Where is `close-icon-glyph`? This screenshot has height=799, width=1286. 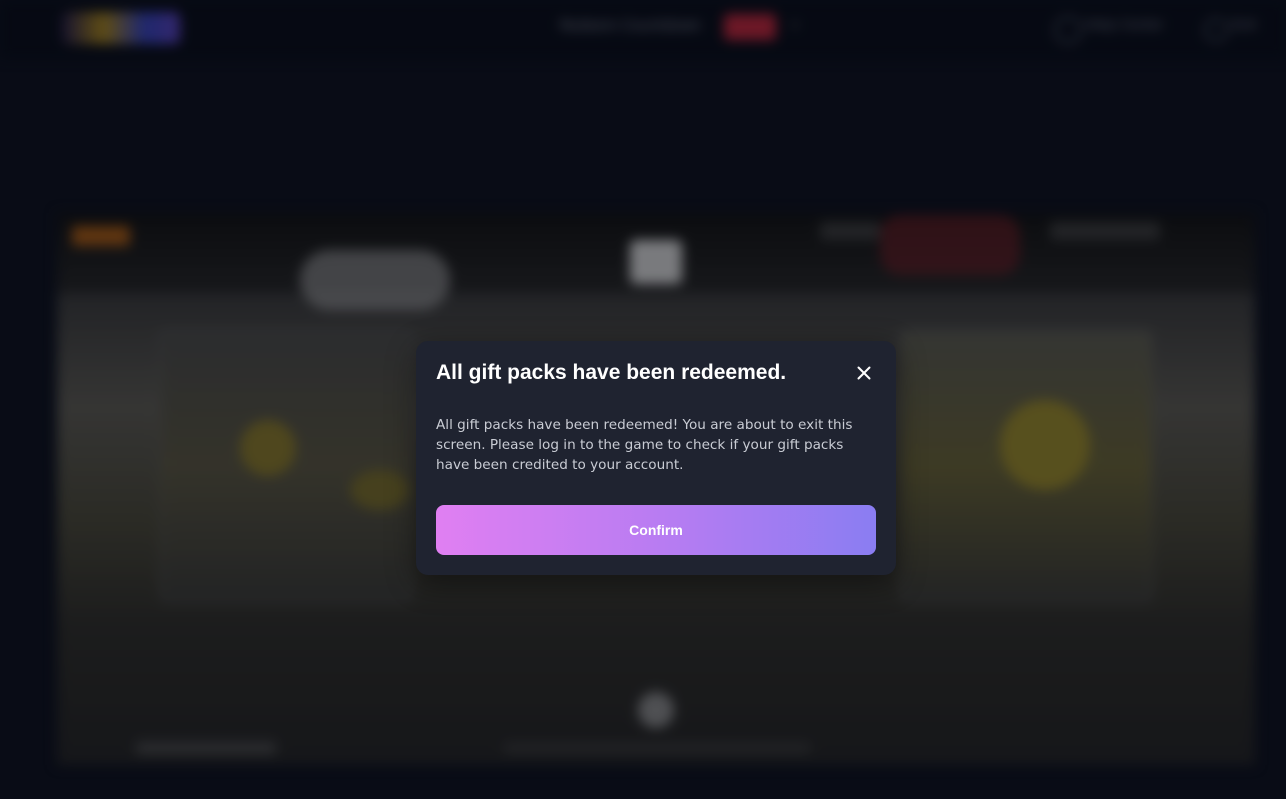
close-icon-glyph is located at coordinates (864, 373).